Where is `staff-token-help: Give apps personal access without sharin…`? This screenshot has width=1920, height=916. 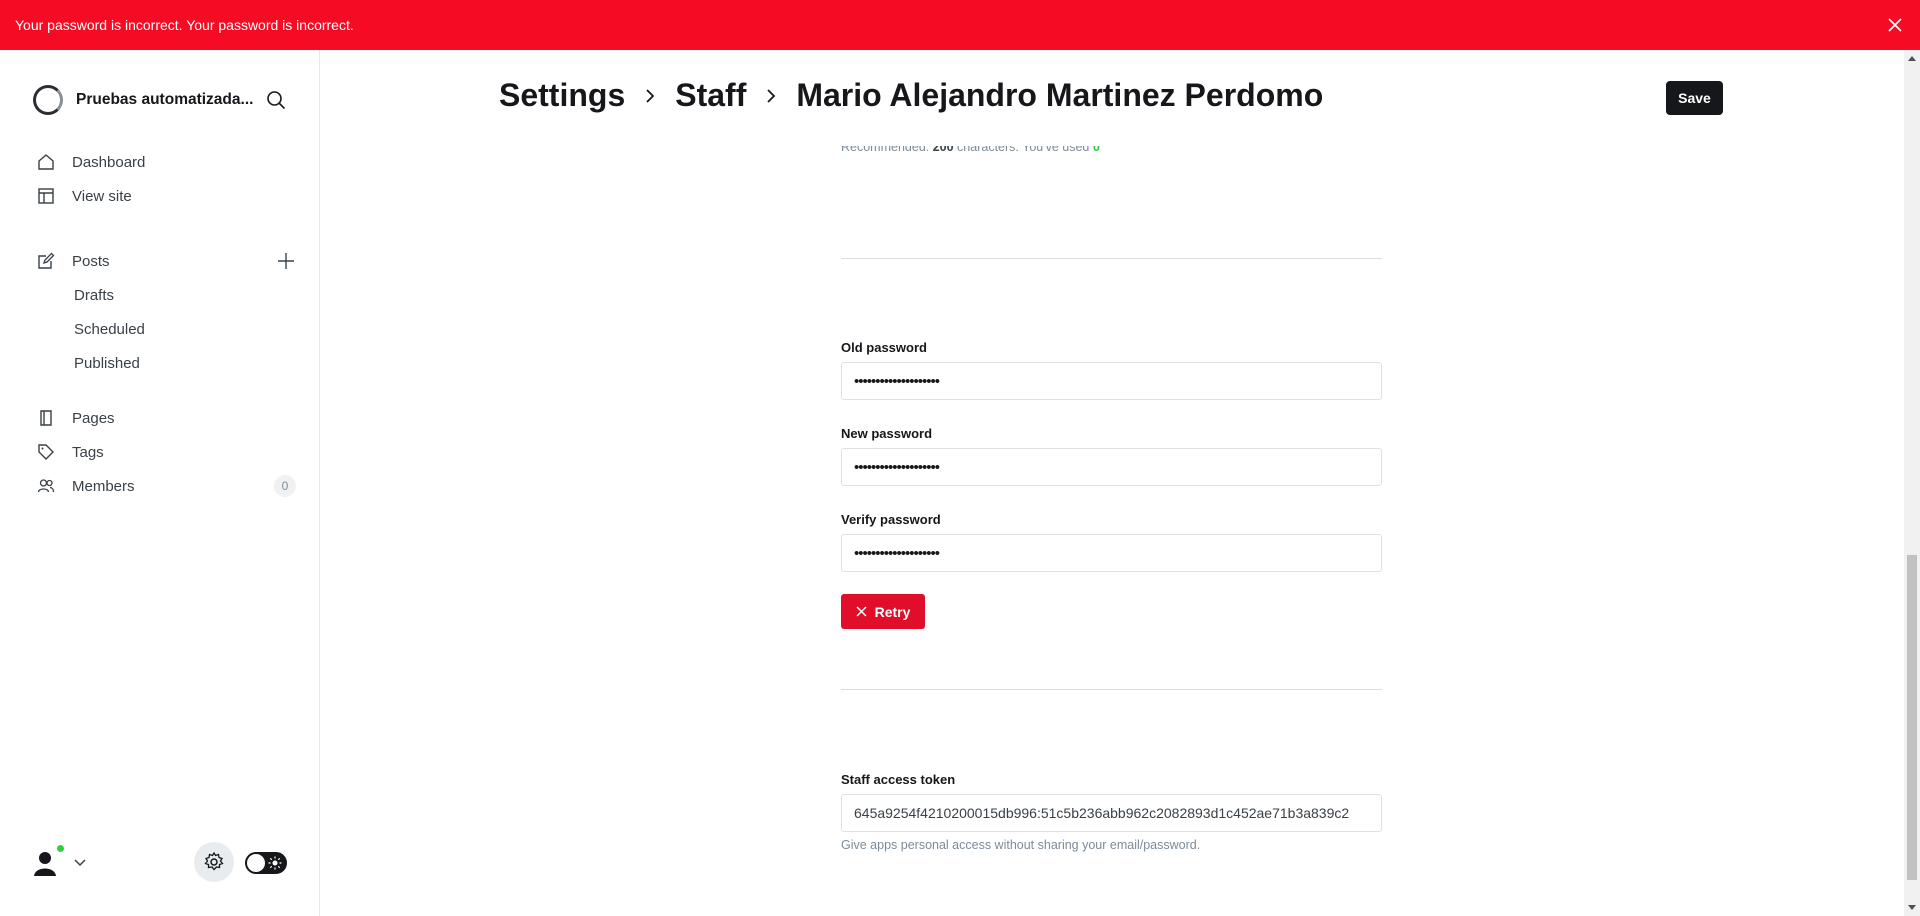 staff-token-help: Give apps personal access without sharin… is located at coordinates (1021, 845).